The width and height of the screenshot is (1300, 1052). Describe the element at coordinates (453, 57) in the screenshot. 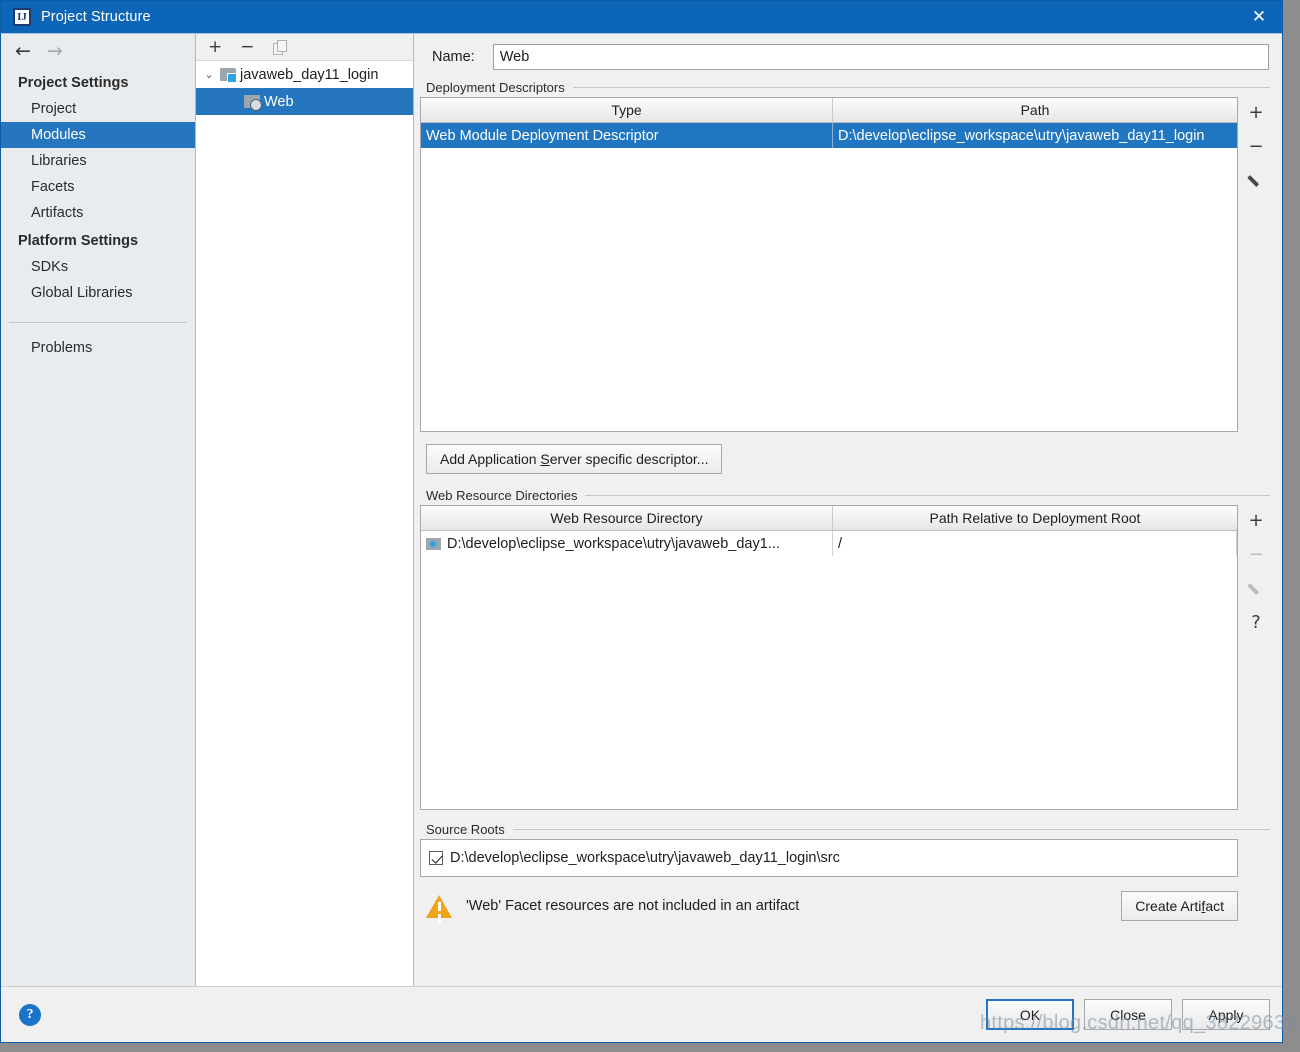

I see `name-label: Name:` at that location.